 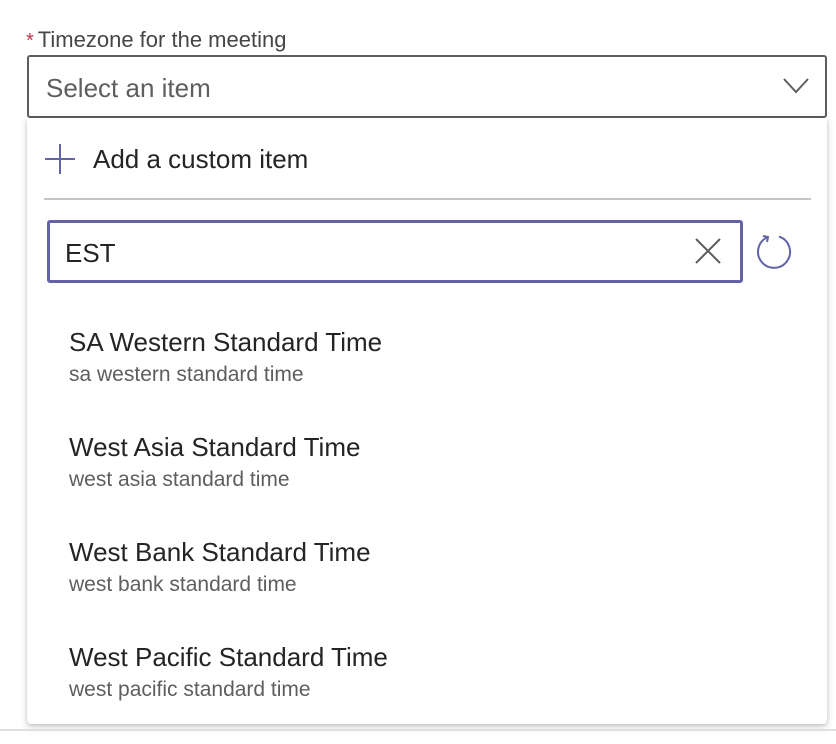 What do you see at coordinates (228, 657) in the screenshot?
I see `option-title: West Pacific Standard Time` at bounding box center [228, 657].